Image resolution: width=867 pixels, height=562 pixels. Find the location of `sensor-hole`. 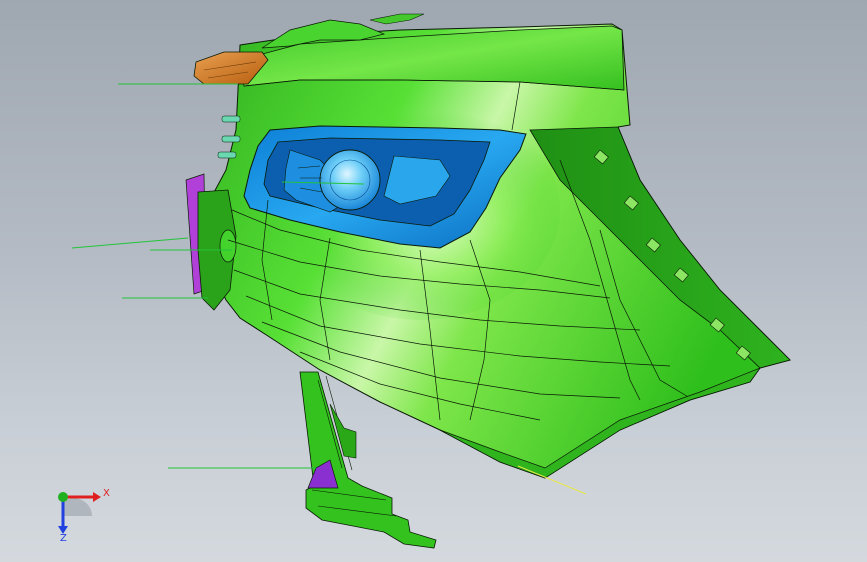

sensor-hole is located at coordinates (228, 246).